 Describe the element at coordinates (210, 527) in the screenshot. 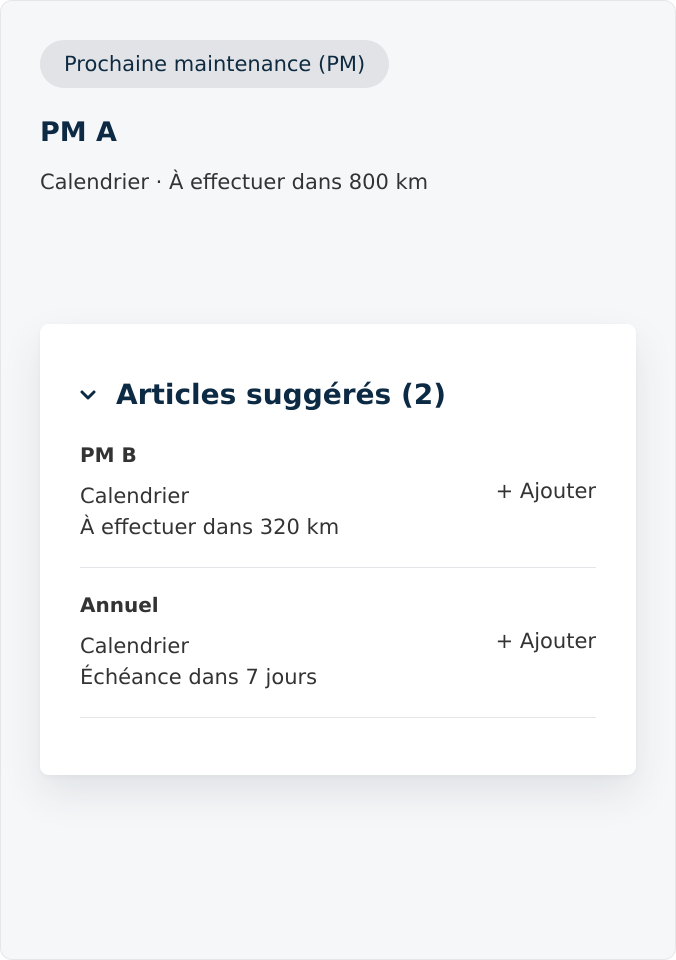

I see `item-detail: À effectuer dans 320 km` at that location.